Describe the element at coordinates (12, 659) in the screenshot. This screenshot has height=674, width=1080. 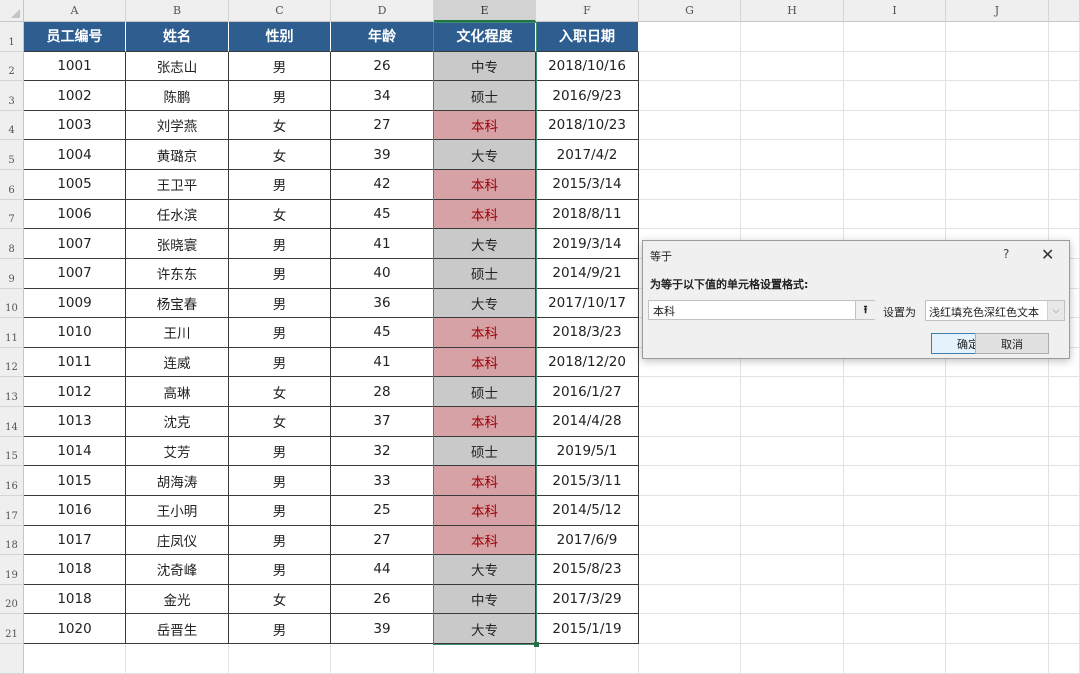
I see `row-header` at that location.